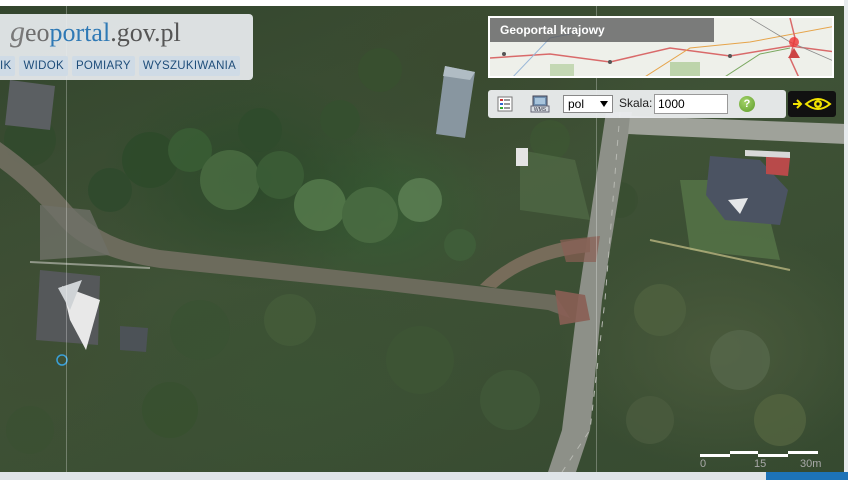  Describe the element at coordinates (540, 110) in the screenshot. I see `svg-text: WMS` at that location.